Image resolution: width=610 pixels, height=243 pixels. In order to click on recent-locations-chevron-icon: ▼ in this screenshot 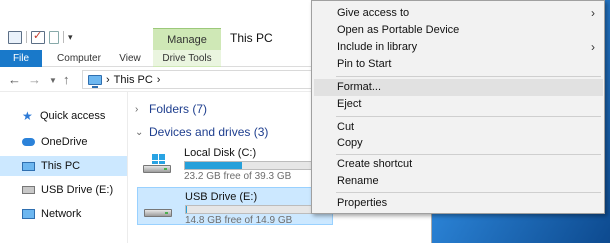, I will do `click(53, 80)`.